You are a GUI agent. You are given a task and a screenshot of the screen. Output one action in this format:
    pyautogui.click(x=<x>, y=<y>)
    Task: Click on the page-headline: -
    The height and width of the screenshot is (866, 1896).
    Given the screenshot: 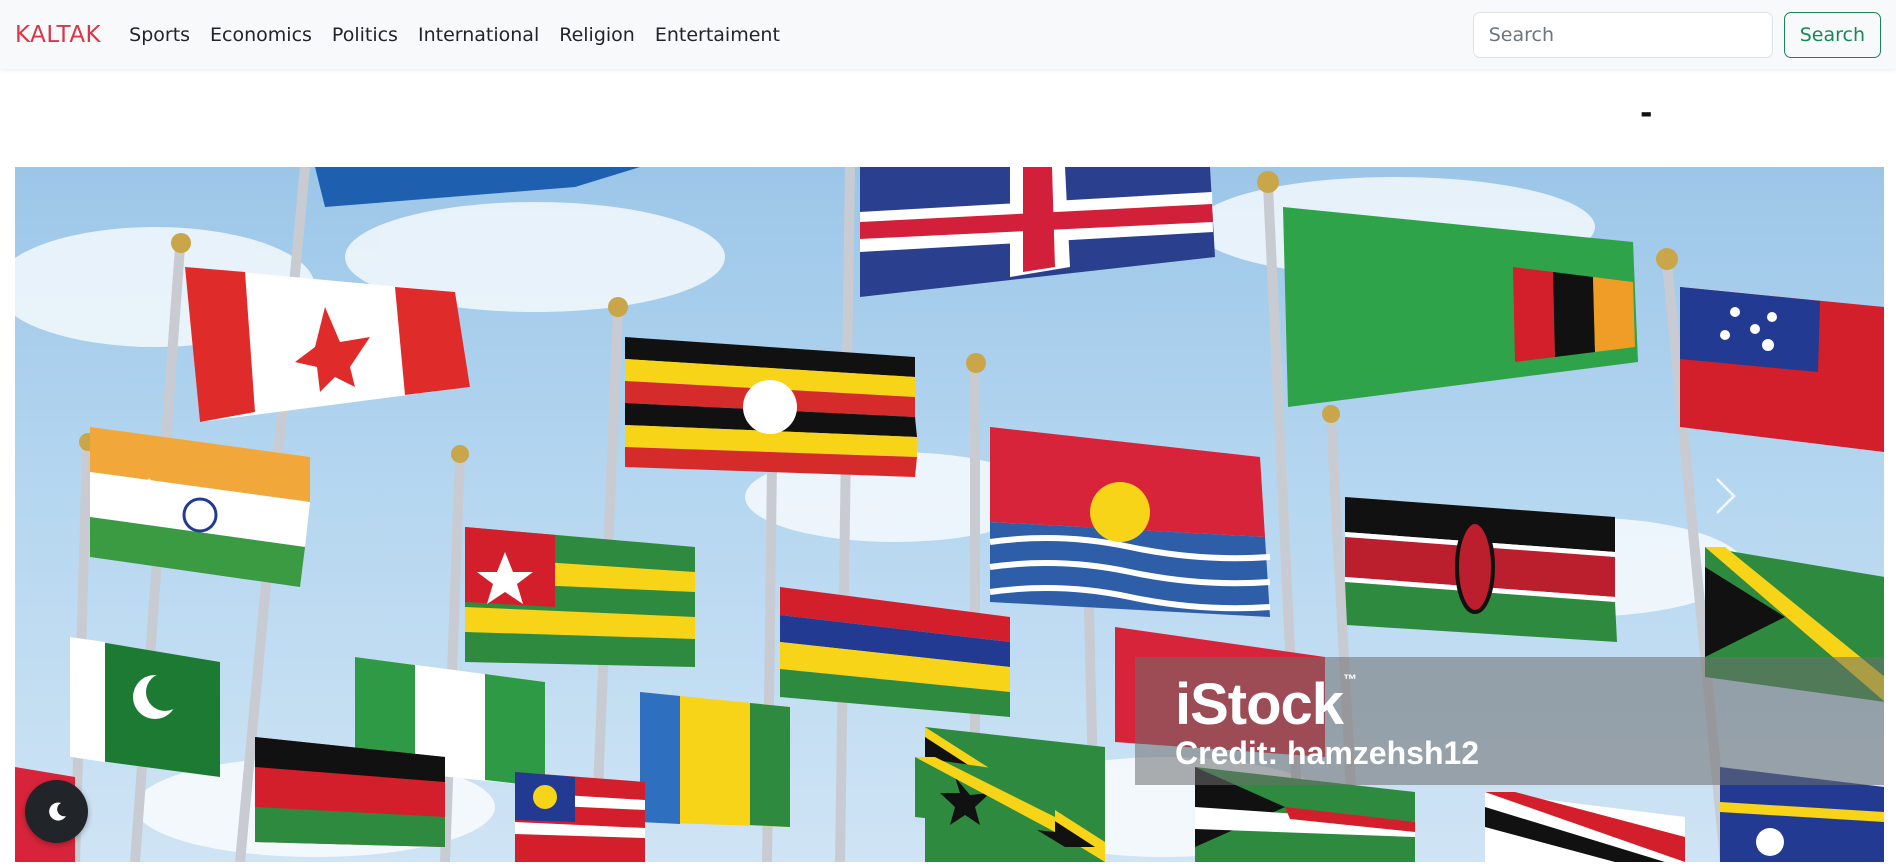 What is the action you would take?
    pyautogui.click(x=1646, y=113)
    